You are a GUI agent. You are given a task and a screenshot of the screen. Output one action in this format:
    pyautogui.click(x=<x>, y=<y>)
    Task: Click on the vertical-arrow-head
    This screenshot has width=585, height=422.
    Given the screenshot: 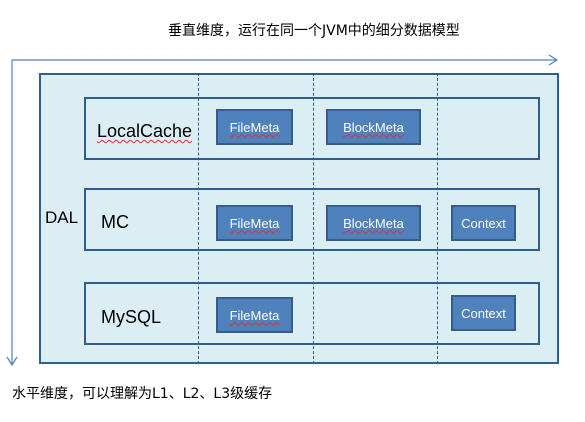 What is the action you would take?
    pyautogui.click(x=12, y=361)
    